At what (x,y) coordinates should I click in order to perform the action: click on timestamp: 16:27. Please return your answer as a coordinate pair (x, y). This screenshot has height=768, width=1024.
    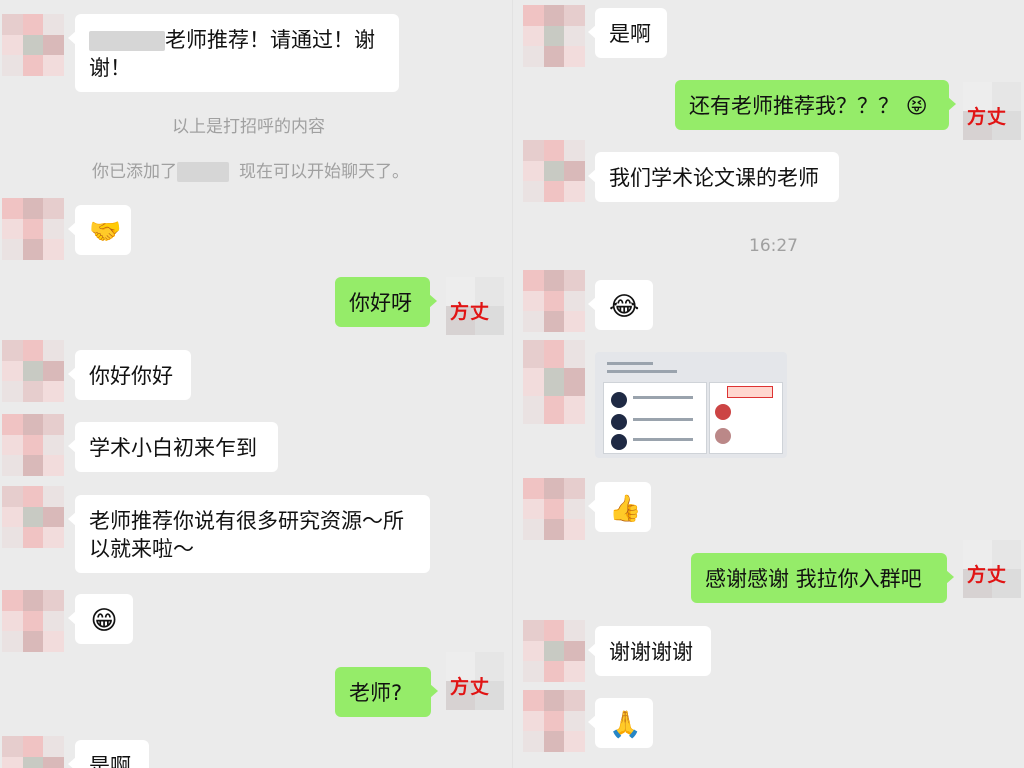
    Looking at the image, I should click on (773, 246).